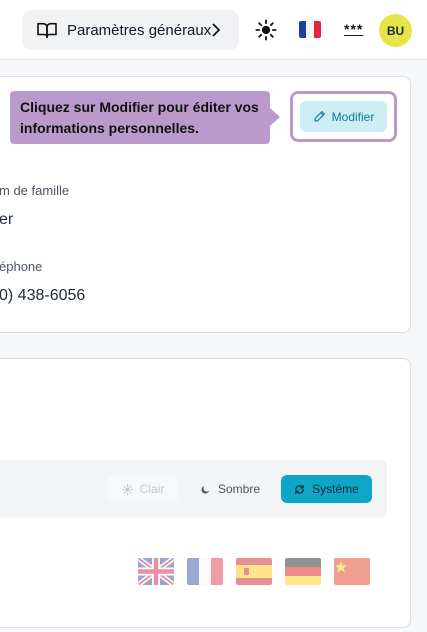 The image size is (427, 632). What do you see at coordinates (299, 489) in the screenshot?
I see `sync-icon` at bounding box center [299, 489].